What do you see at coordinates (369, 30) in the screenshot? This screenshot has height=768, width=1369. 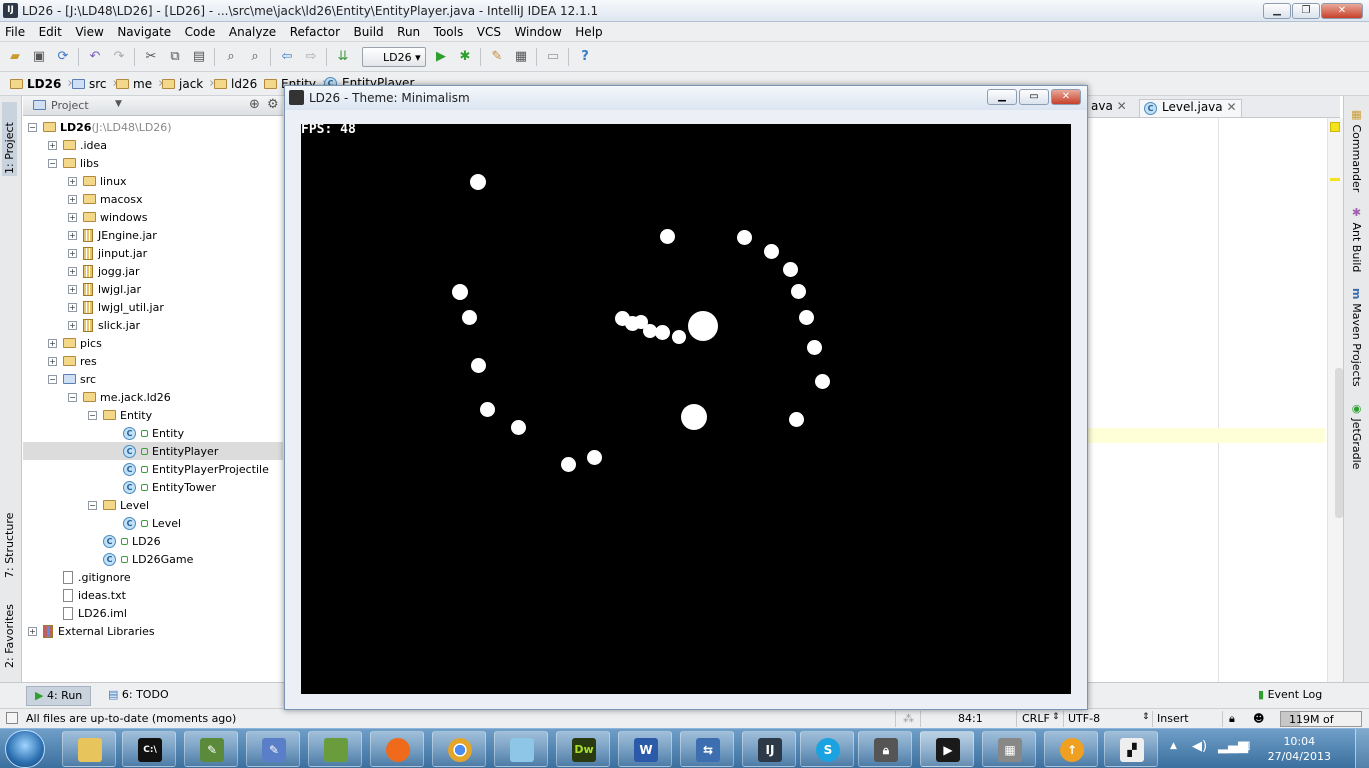 I see `menu-build: Build` at bounding box center [369, 30].